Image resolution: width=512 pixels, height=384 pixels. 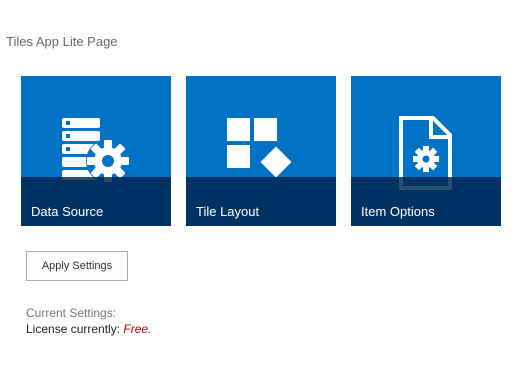 What do you see at coordinates (77, 266) in the screenshot?
I see `apply-settings-button: Apply Settings` at bounding box center [77, 266].